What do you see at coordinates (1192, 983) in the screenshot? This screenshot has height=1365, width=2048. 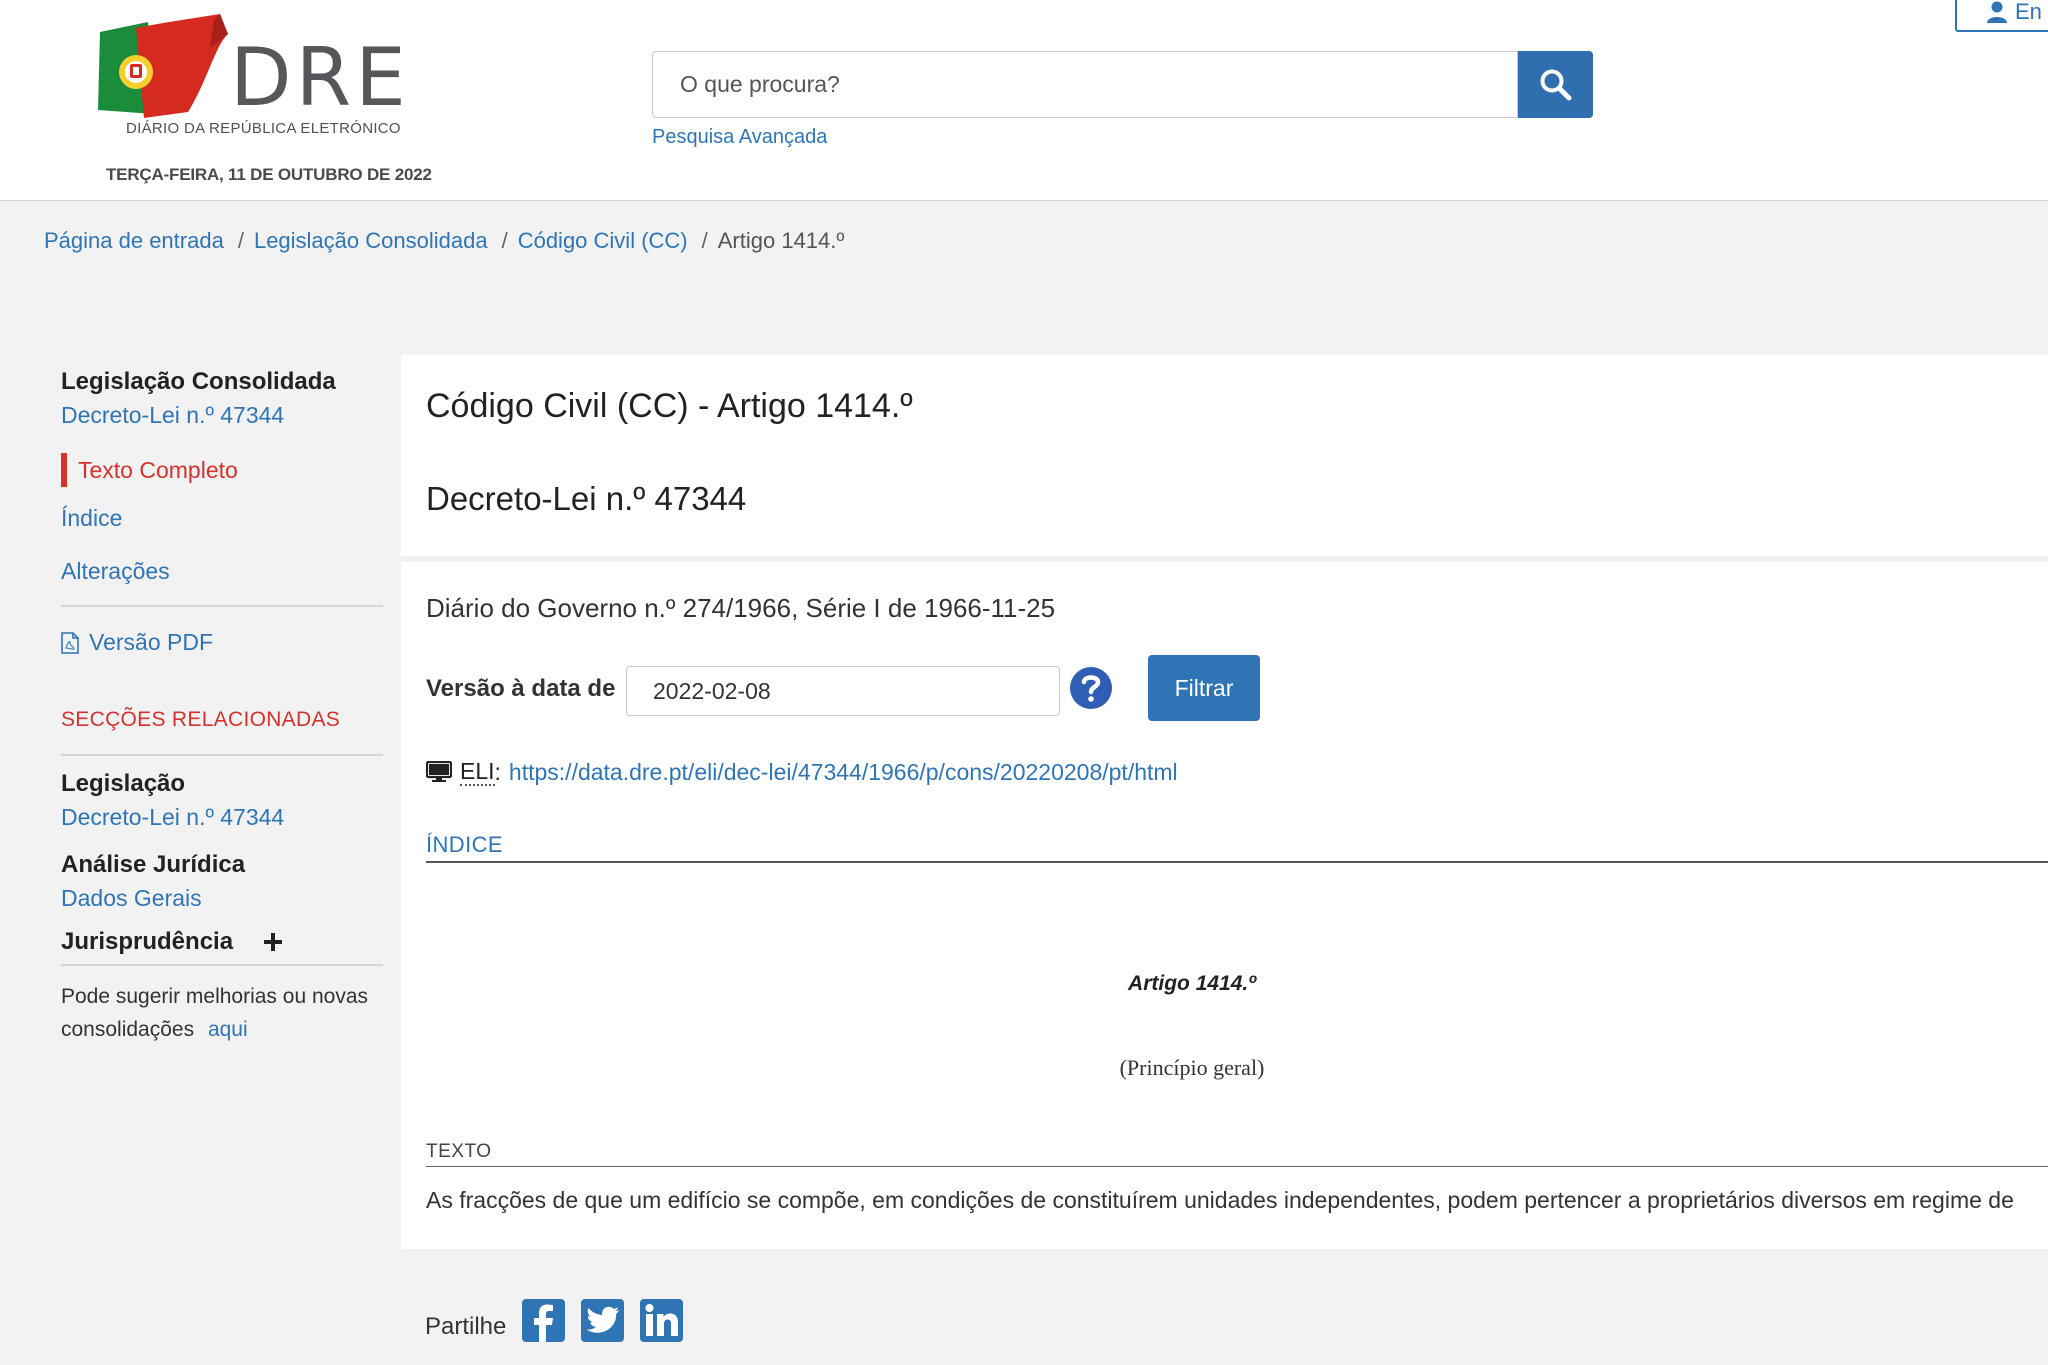 I see `article-heading: Artigo 1414.º` at bounding box center [1192, 983].